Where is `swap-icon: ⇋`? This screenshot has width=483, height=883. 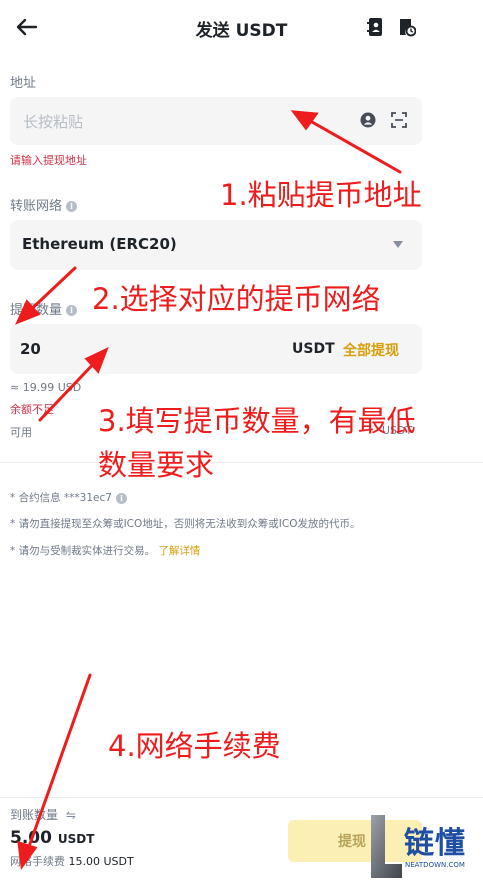 swap-icon: ⇋ is located at coordinates (71, 815).